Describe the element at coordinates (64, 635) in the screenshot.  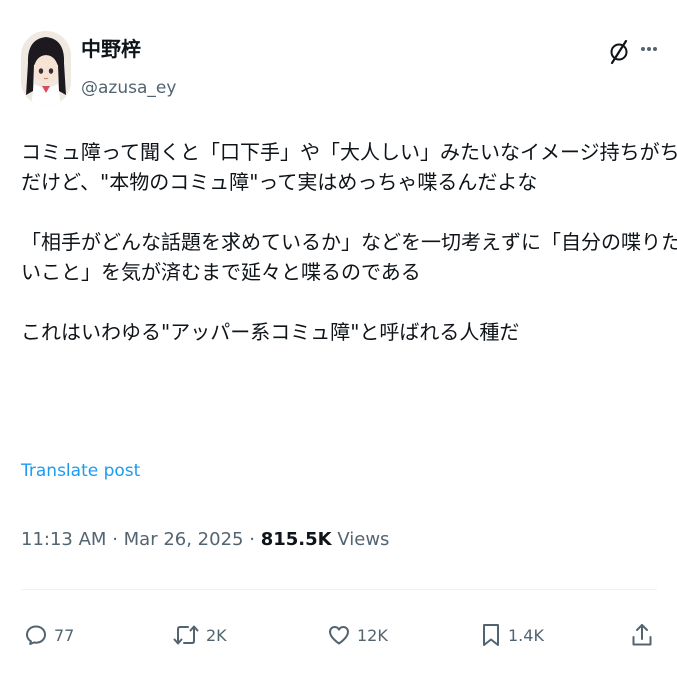
I see `reply-count: 77` at that location.